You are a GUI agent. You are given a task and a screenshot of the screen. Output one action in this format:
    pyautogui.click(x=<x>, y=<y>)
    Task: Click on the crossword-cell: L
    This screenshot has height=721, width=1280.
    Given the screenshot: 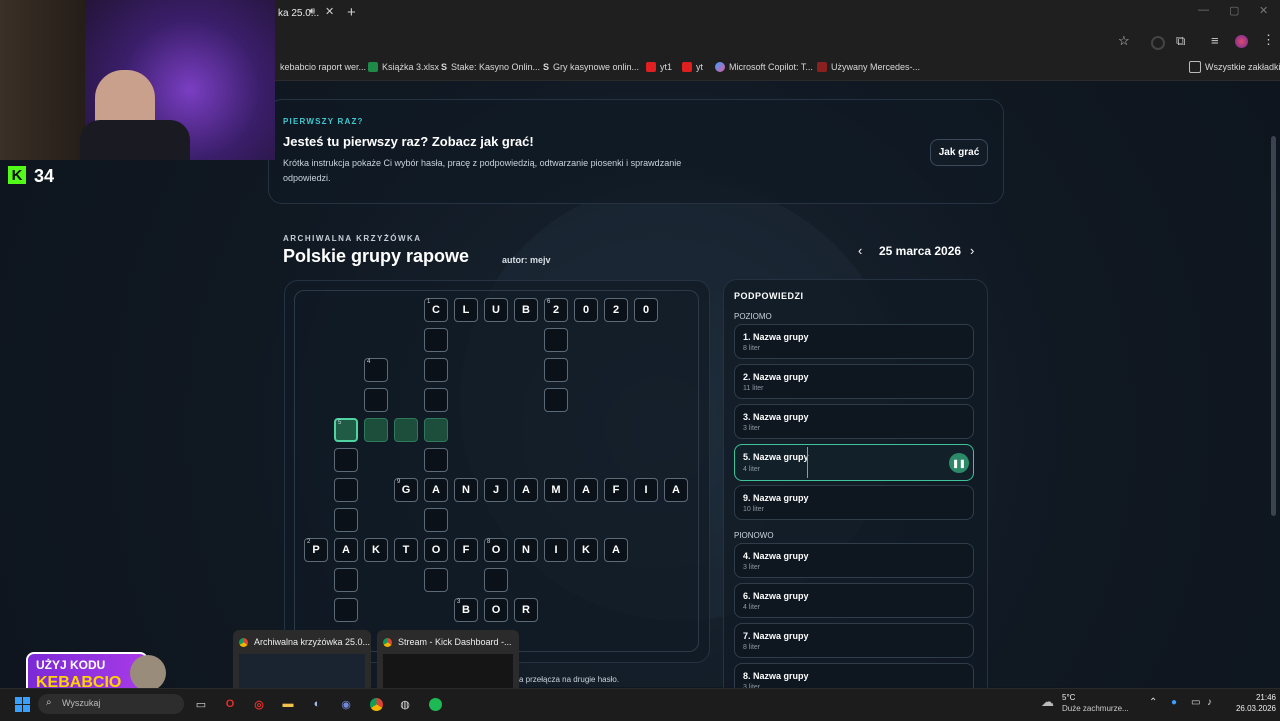 What is the action you would take?
    pyautogui.click(x=466, y=310)
    